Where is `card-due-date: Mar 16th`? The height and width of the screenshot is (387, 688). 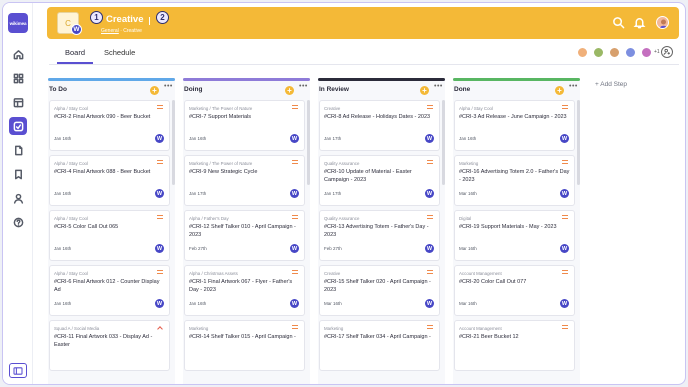
card-due-date: Mar 16th is located at coordinates (468, 303).